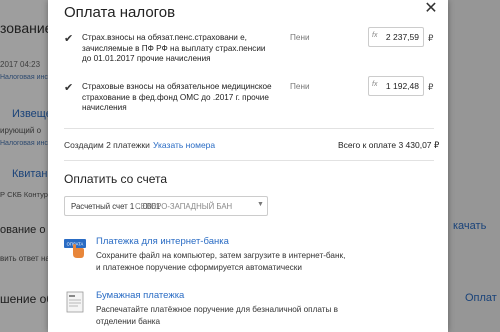 Image resolution: width=500 pixels, height=332 pixels. Describe the element at coordinates (76, 247) in the screenshot. I see `internet-bank-payment-icon: ОПЛАТА` at that location.